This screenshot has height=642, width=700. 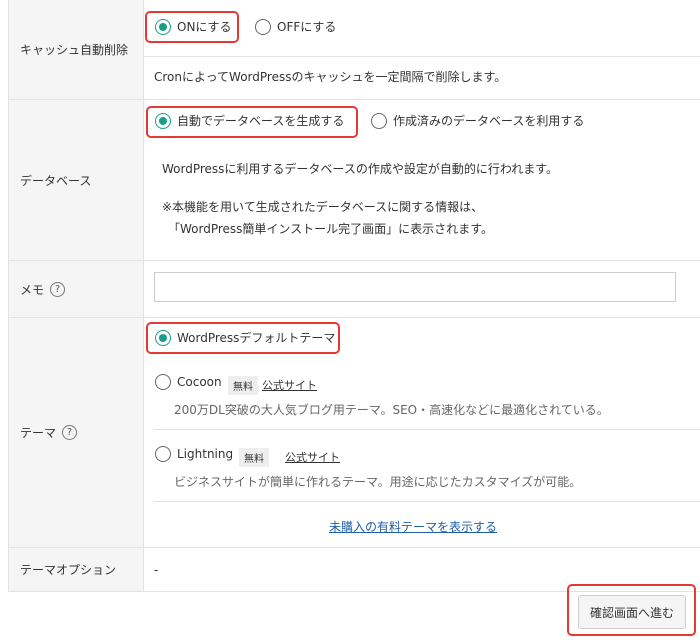 I want to click on theme-label: テーマ, so click(x=38, y=433).